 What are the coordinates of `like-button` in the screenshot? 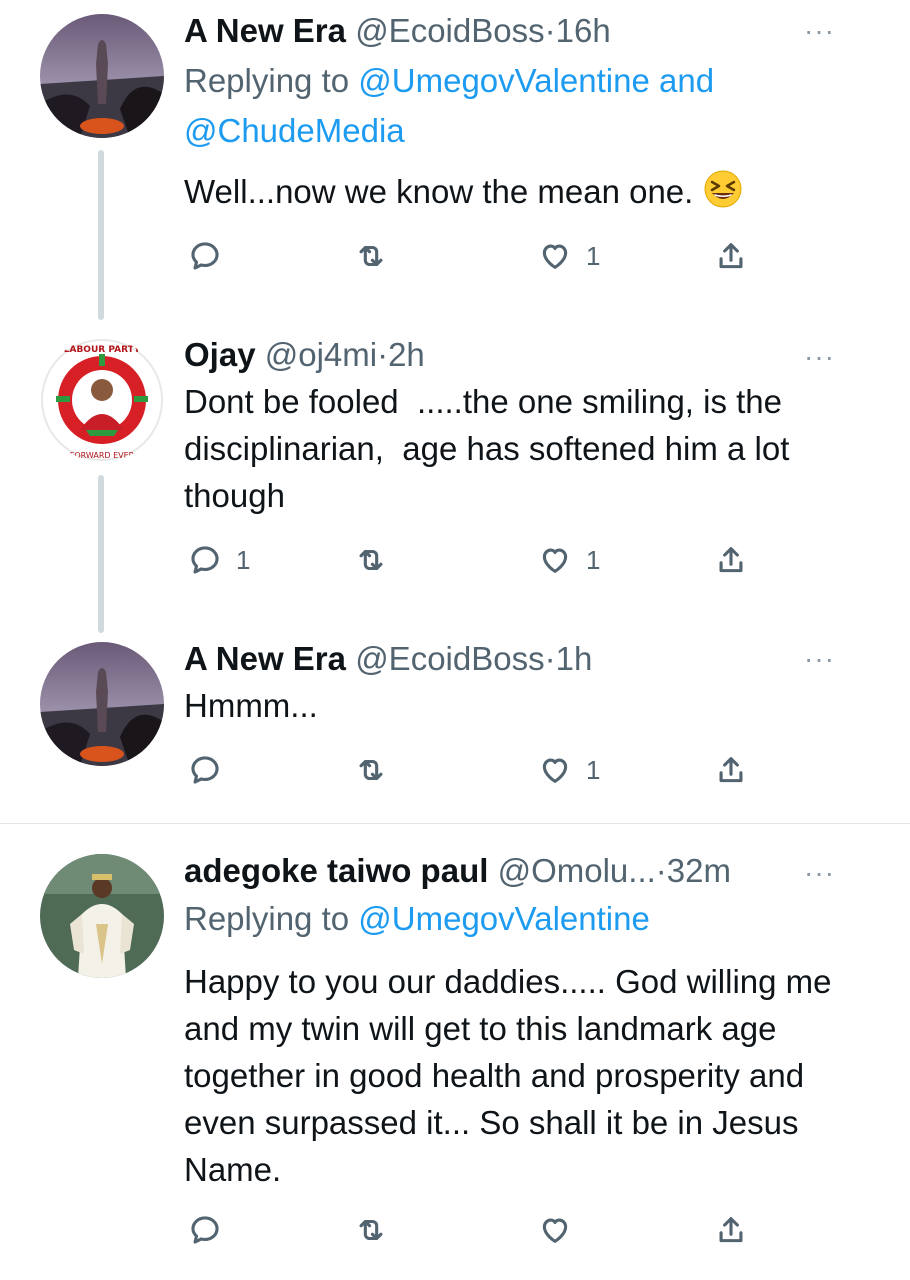 It's located at (562, 1230).